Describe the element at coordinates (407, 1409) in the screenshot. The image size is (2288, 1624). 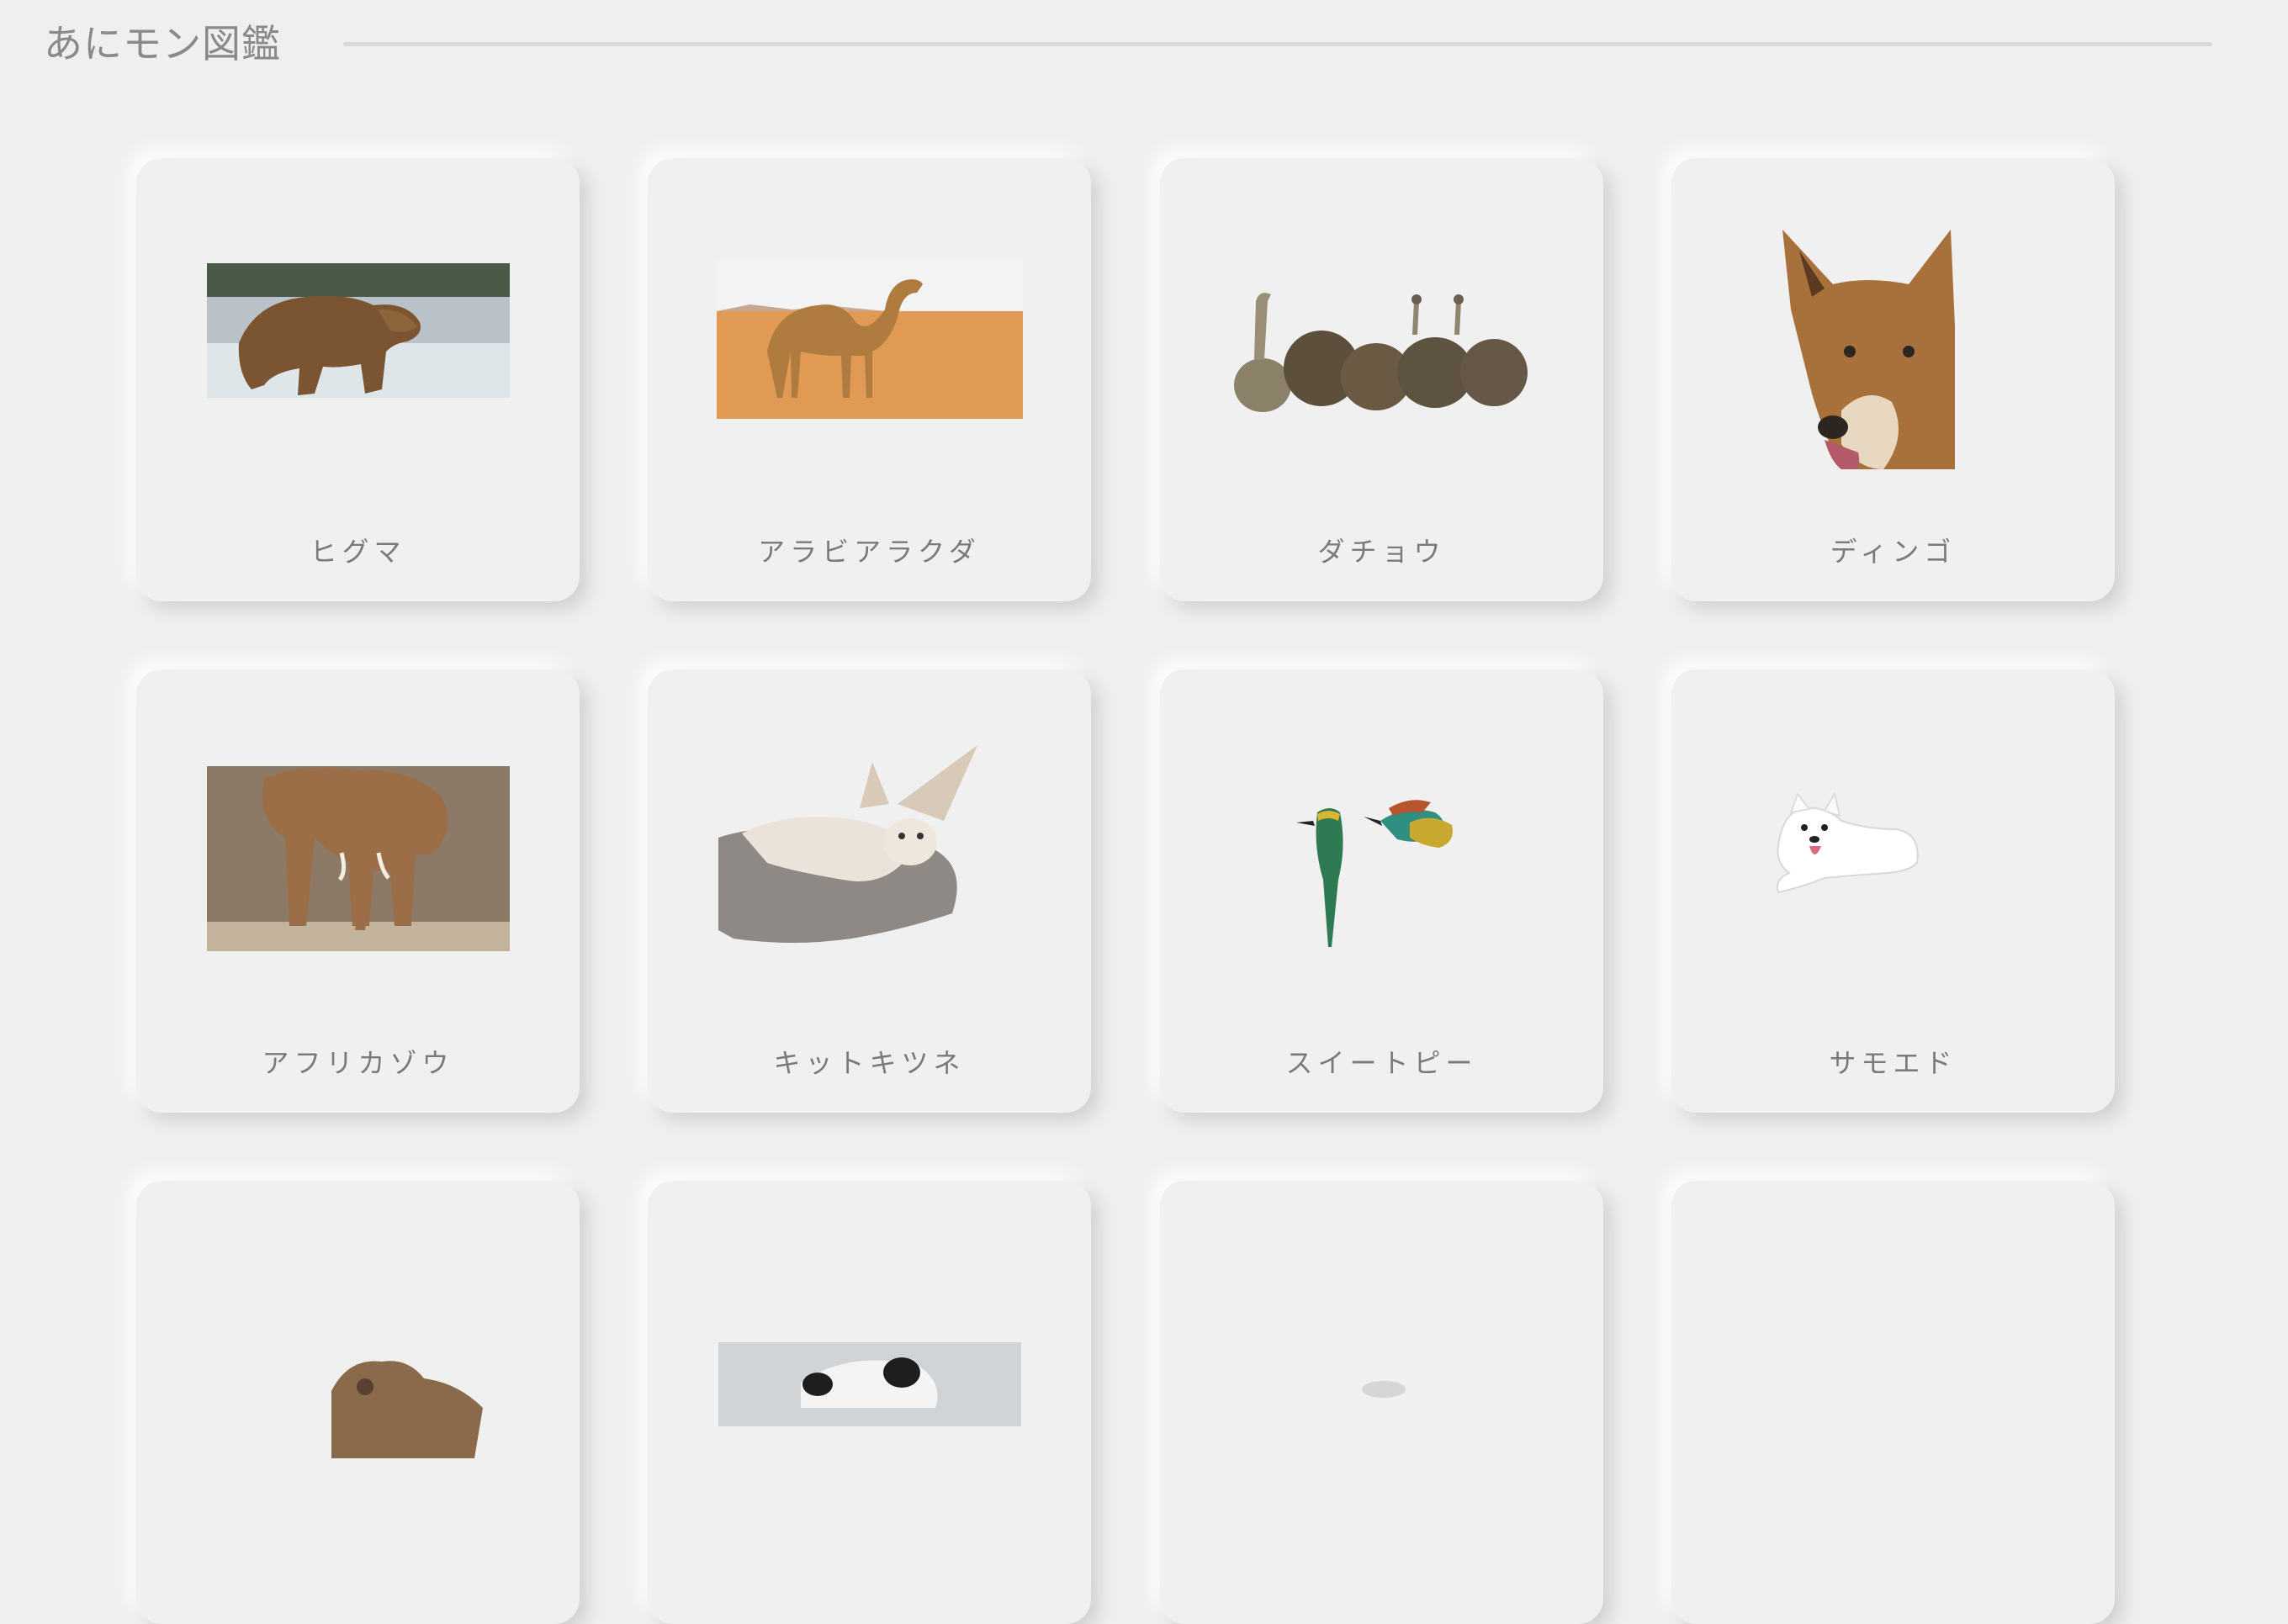
I see `bear-photo` at that location.